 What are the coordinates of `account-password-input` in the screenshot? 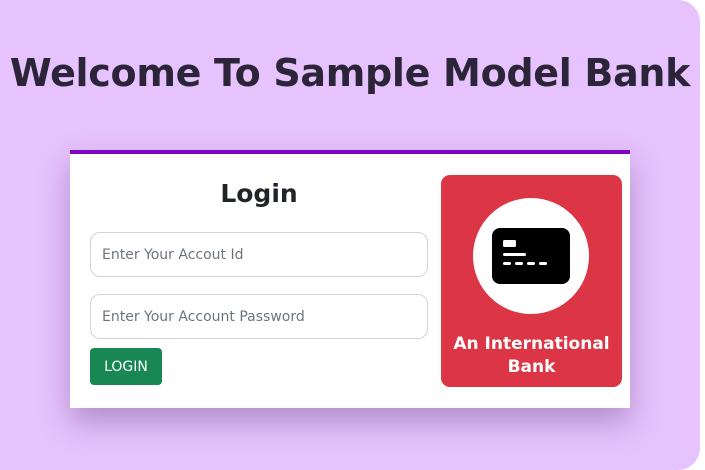 It's located at (259, 316).